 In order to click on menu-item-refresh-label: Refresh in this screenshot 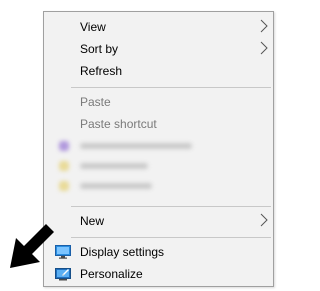, I will do `click(101, 71)`.